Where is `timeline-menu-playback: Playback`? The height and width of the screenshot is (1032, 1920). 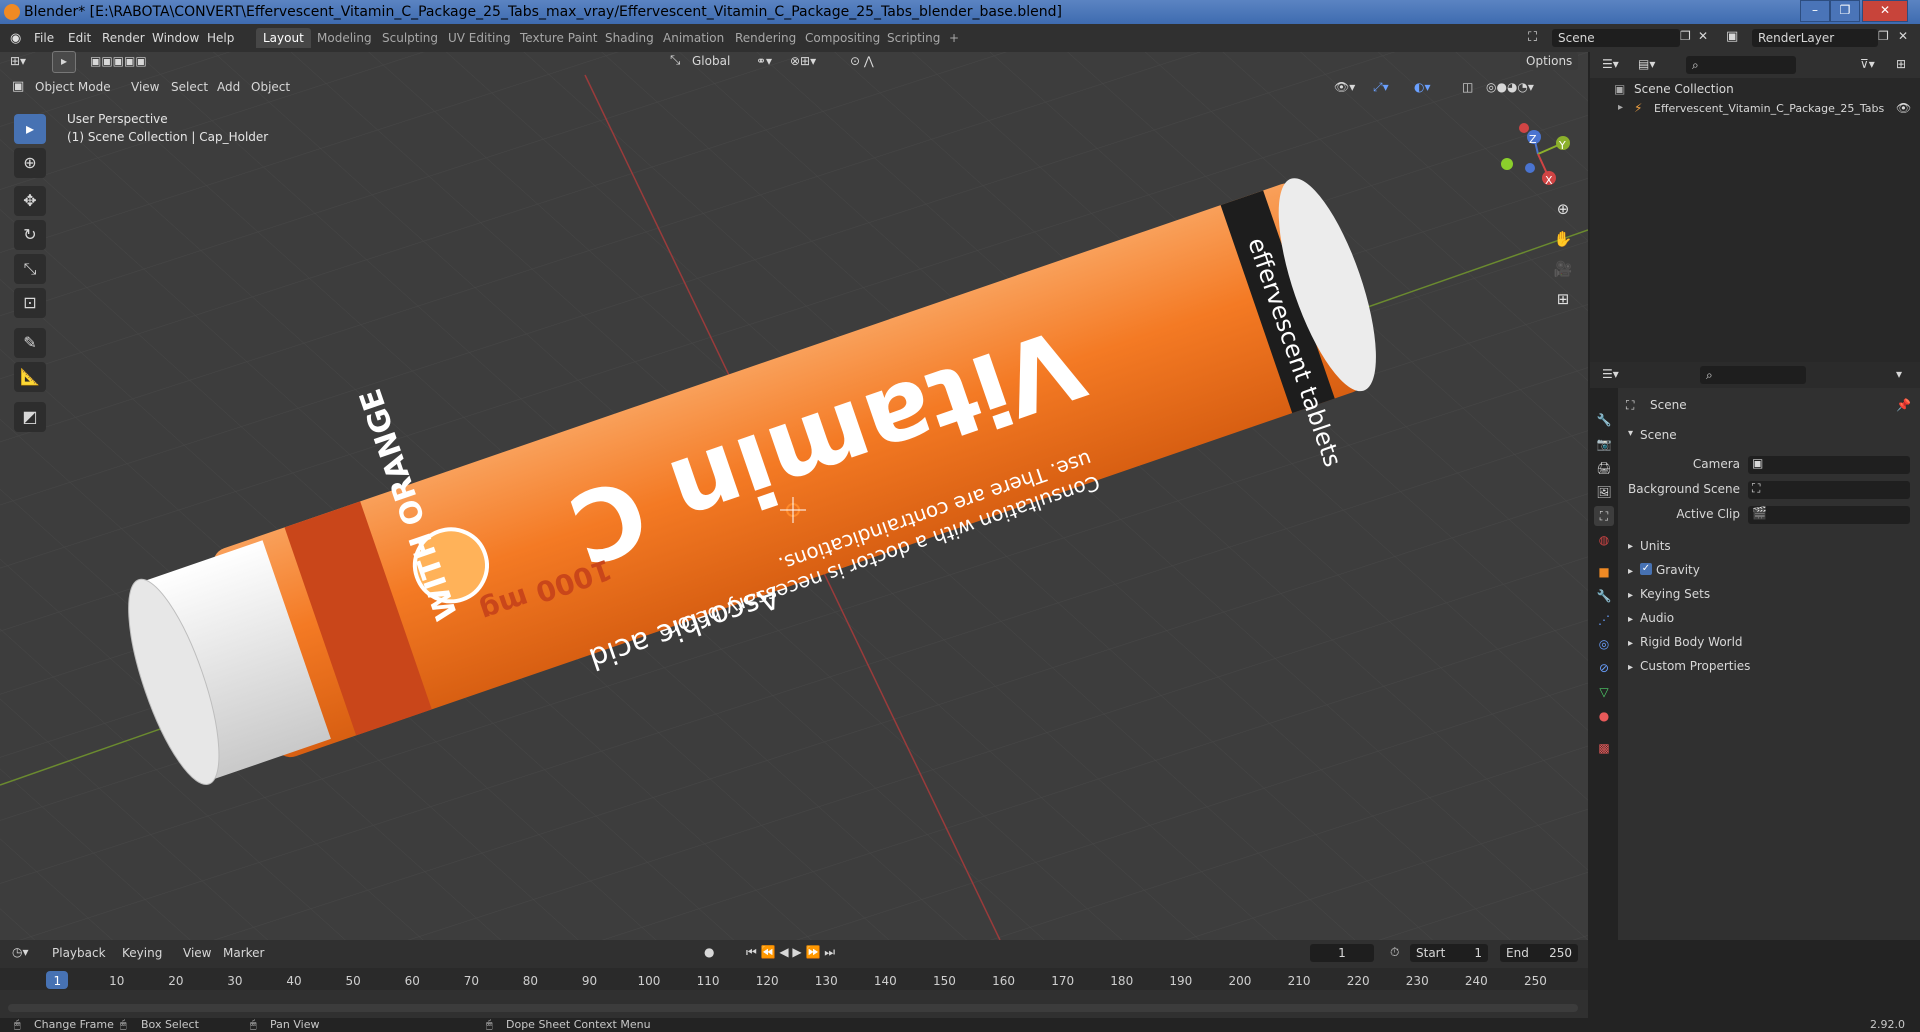
timeline-menu-playback: Playback is located at coordinates (79, 953).